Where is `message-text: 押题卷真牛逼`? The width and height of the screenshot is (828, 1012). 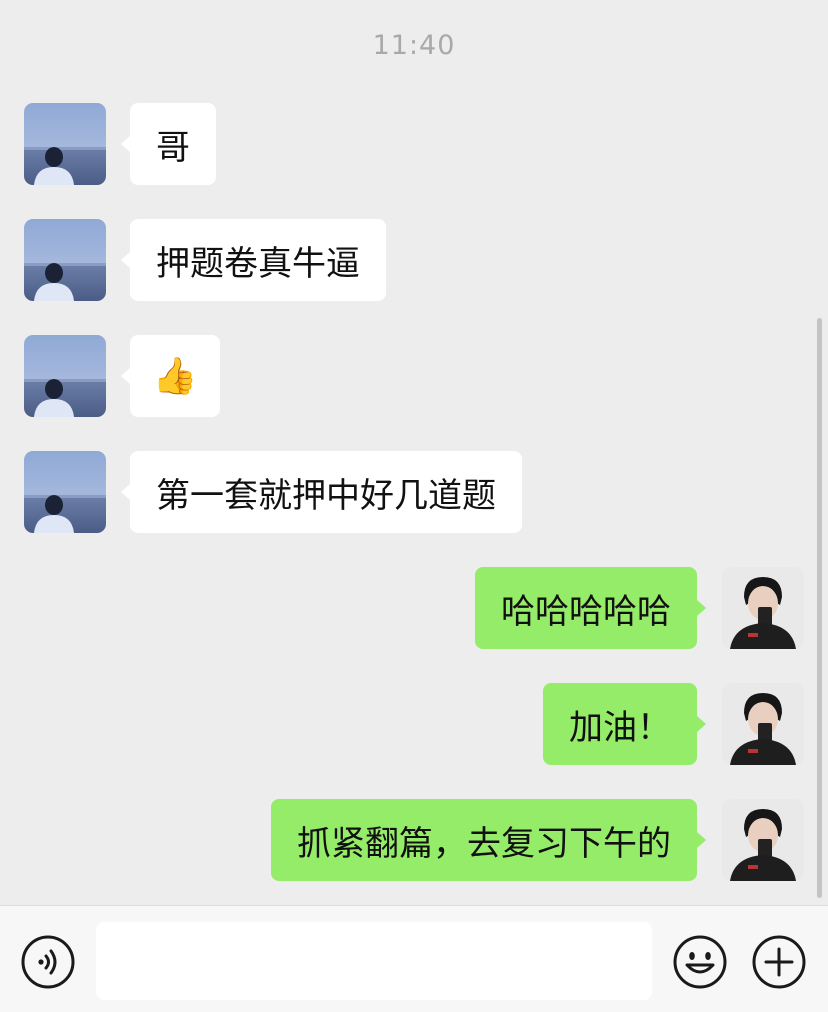 message-text: 押题卷真牛逼 is located at coordinates (258, 263).